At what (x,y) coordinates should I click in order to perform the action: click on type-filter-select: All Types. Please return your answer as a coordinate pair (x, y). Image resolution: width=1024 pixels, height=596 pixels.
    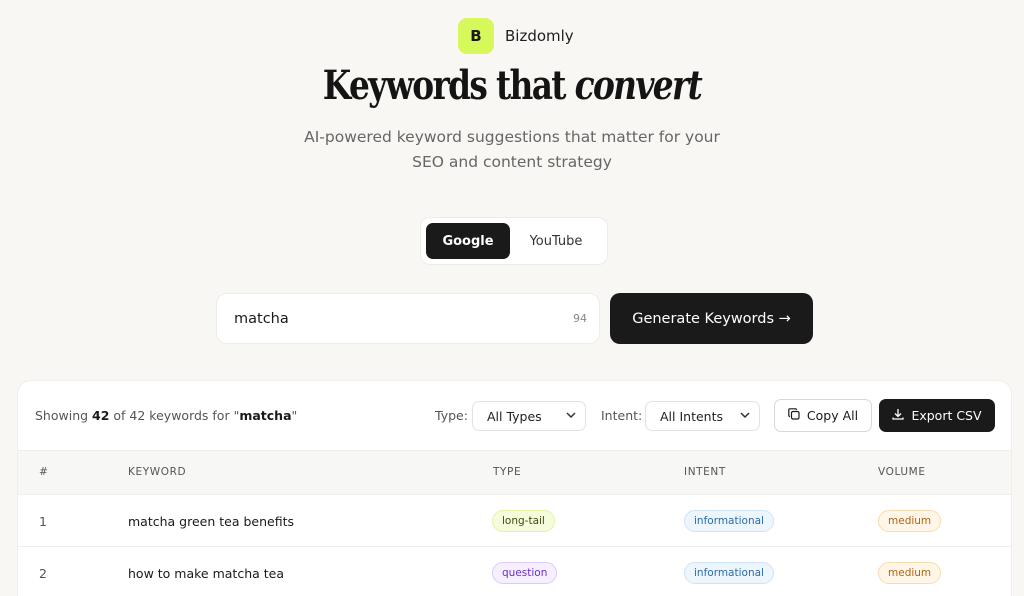
    Looking at the image, I should click on (529, 416).